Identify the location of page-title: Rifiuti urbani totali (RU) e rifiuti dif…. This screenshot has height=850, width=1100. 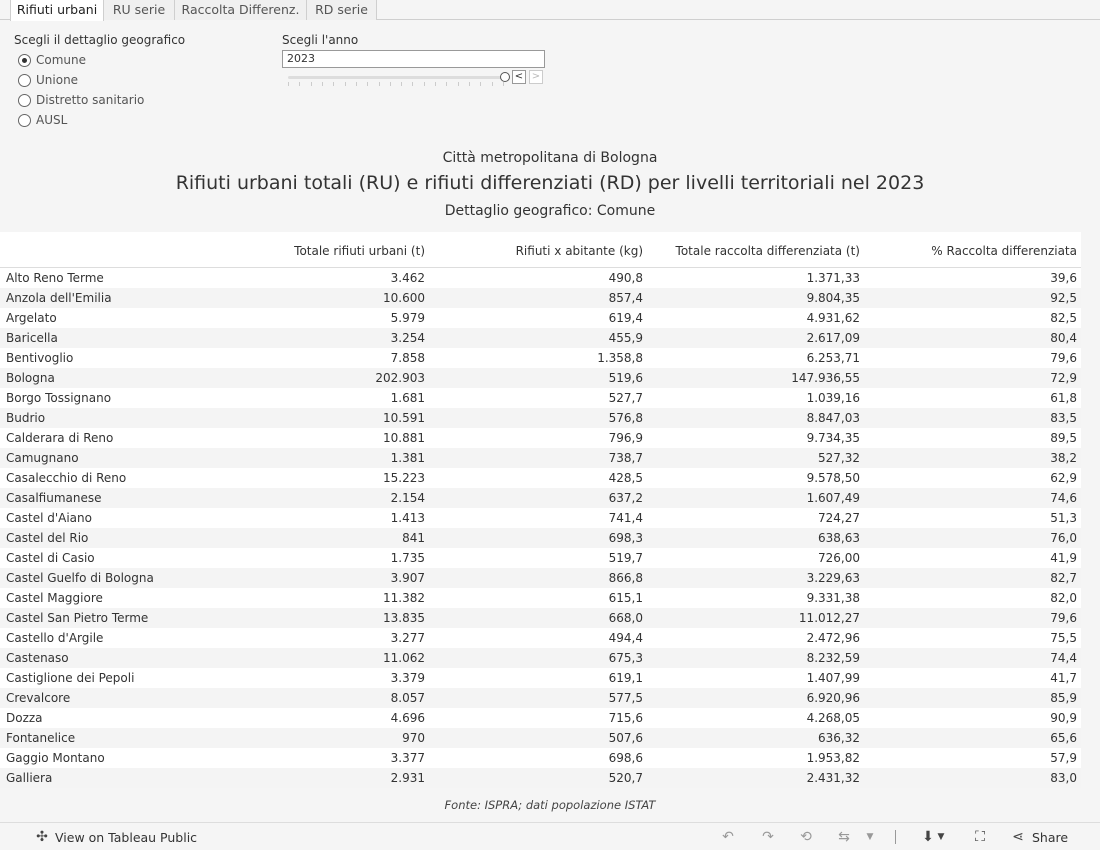
(550, 183).